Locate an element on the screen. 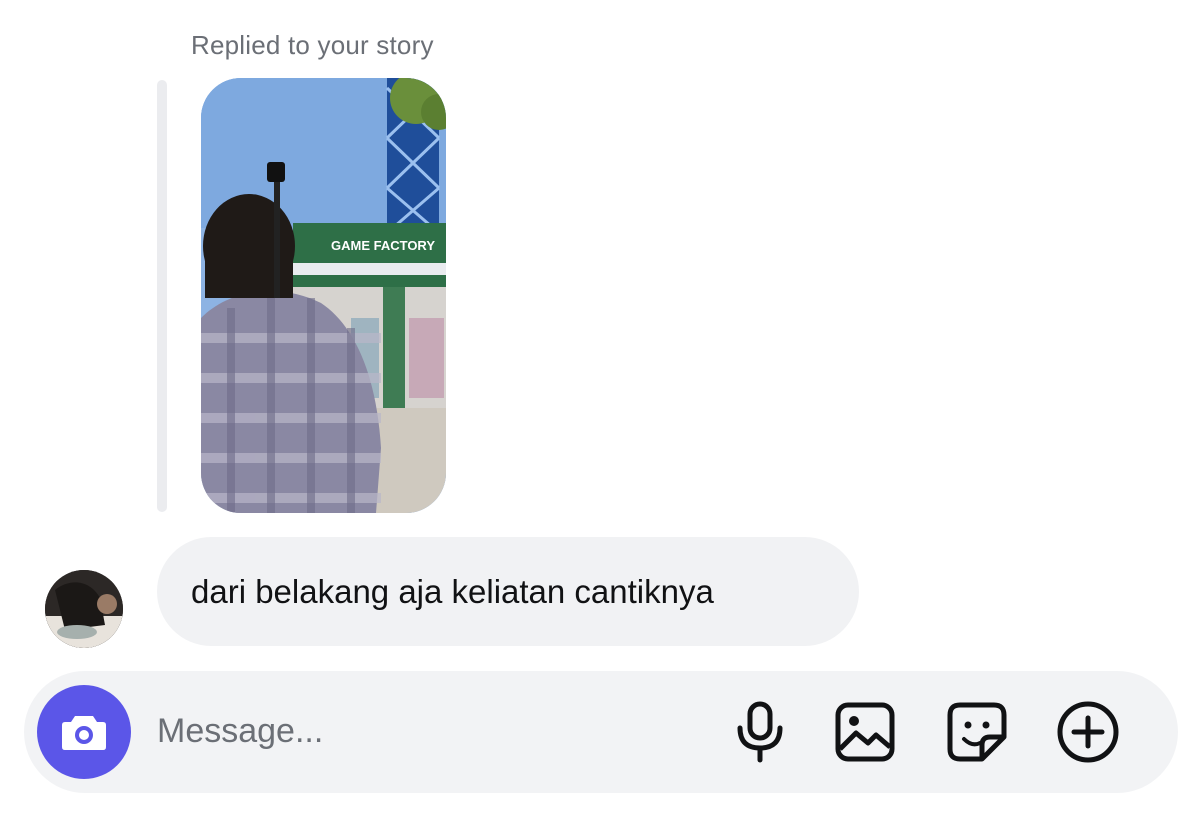  camera-icon is located at coordinates (84, 733).